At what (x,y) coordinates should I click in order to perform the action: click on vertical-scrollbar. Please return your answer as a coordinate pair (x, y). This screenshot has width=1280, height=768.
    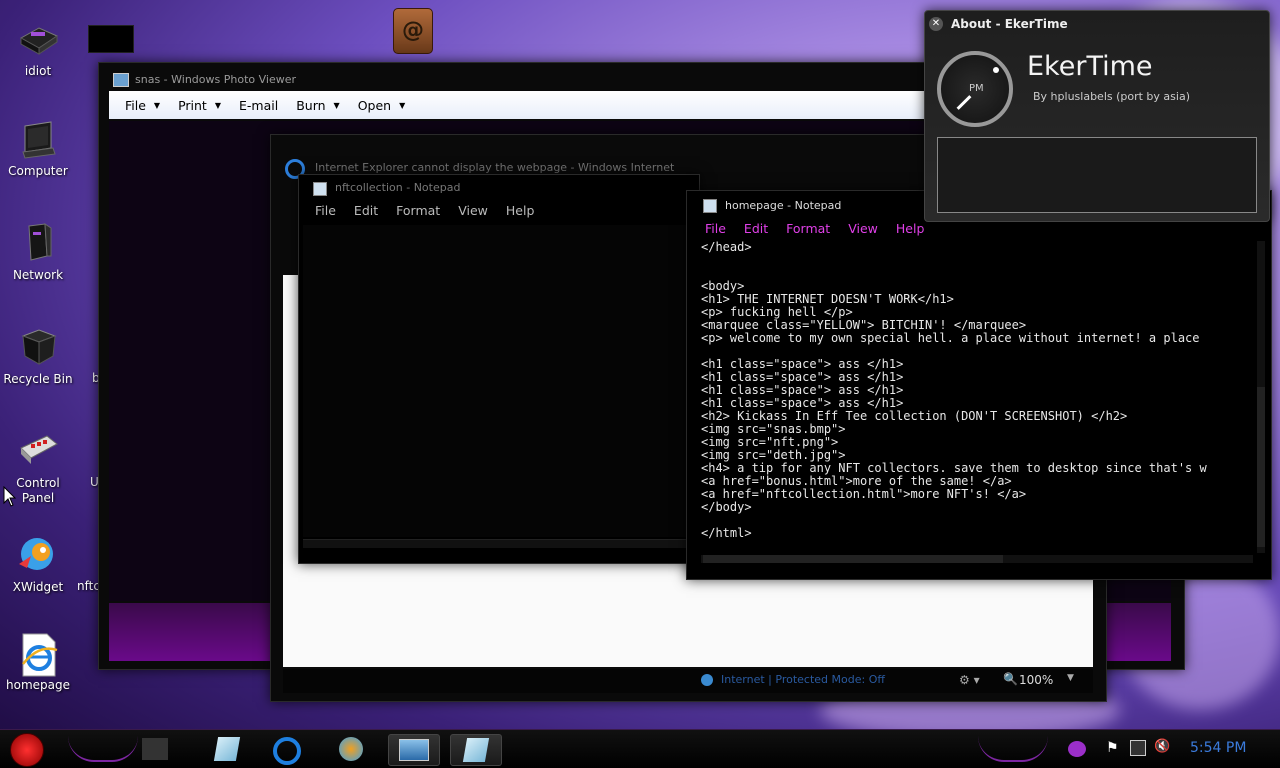
    Looking at the image, I should click on (1261, 397).